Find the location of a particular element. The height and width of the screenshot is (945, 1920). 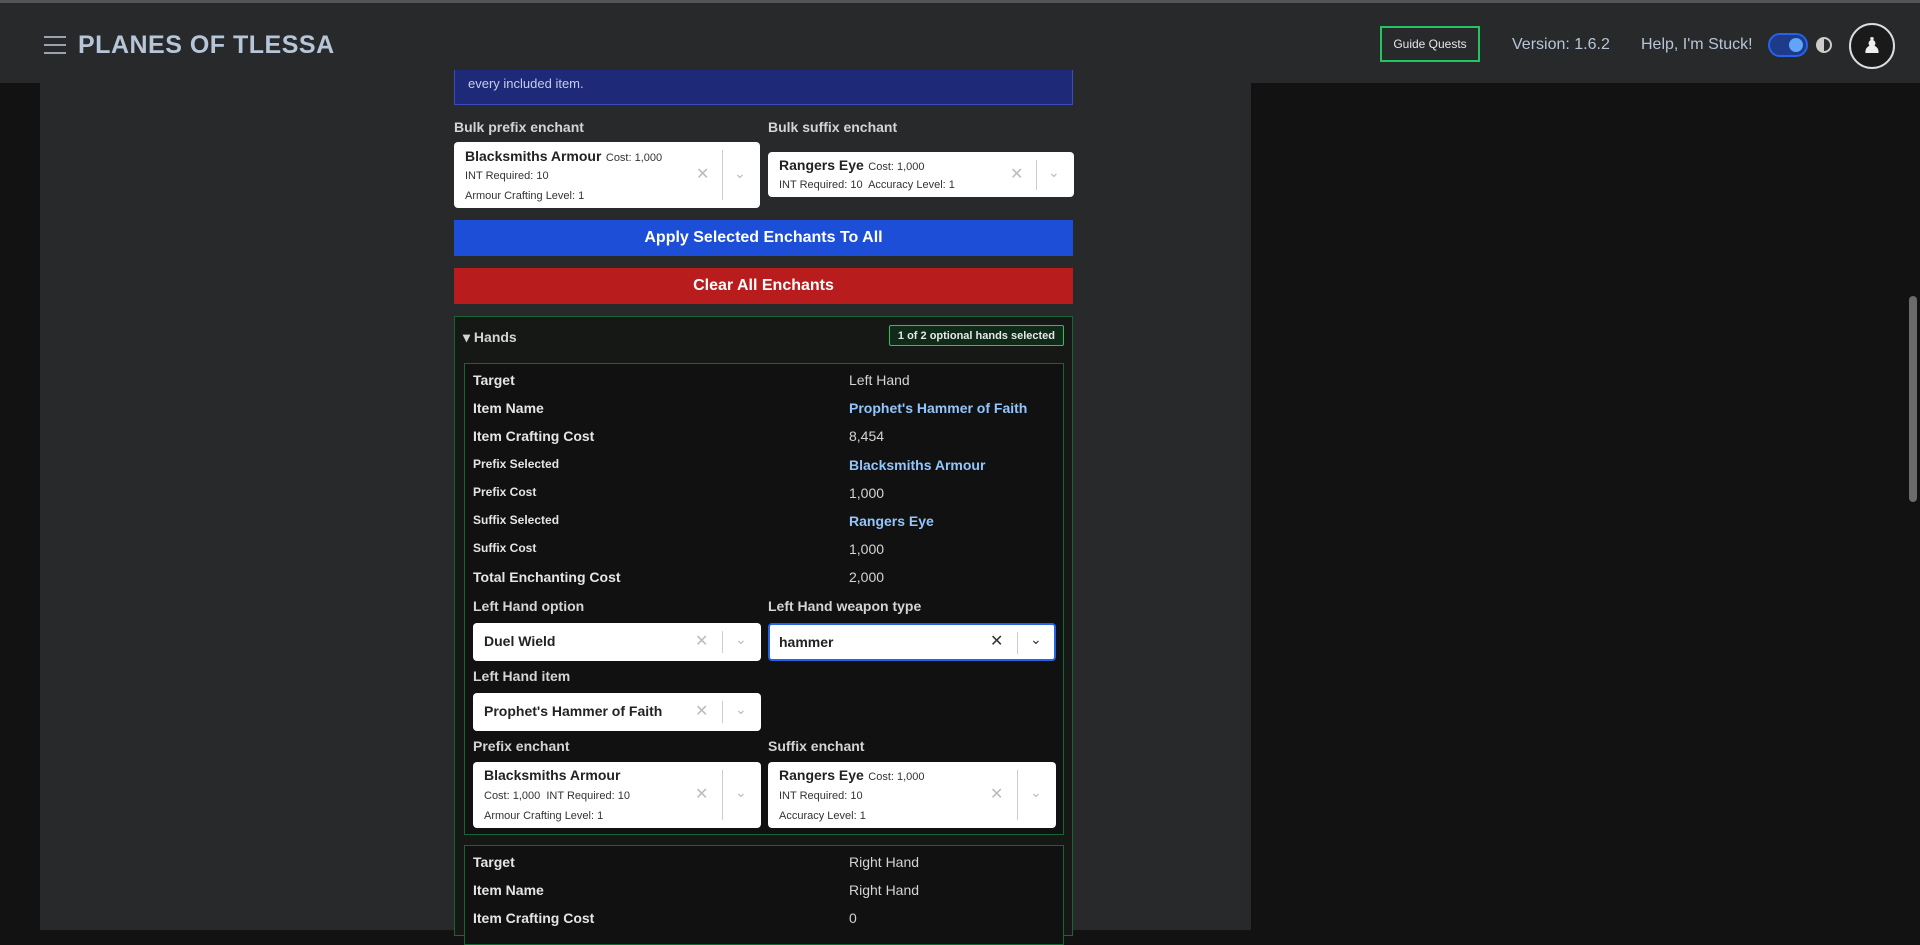

suffix-link: Rangers Eye is located at coordinates (891, 521).